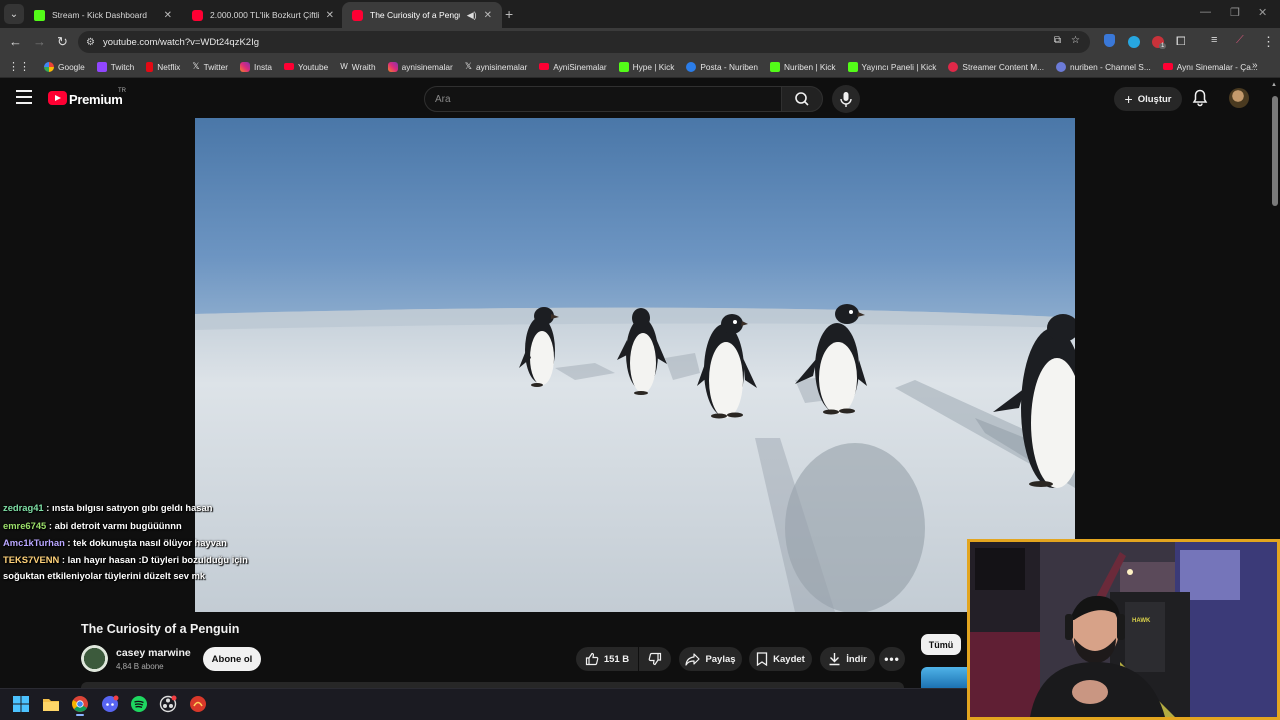 This screenshot has height=720, width=1280. Describe the element at coordinates (472, 15) in the screenshot. I see `speaker-icon: ◀)` at that location.